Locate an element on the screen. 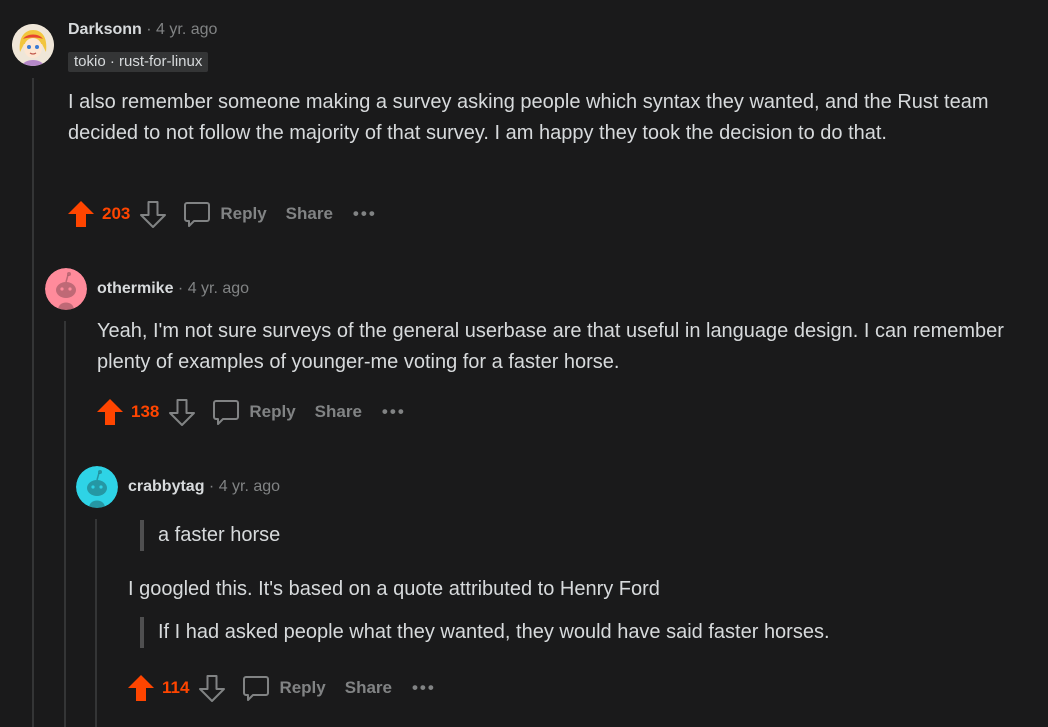 Image resolution: width=1048 pixels, height=727 pixels. user-flair: tokio · rust-for-linux is located at coordinates (138, 62).